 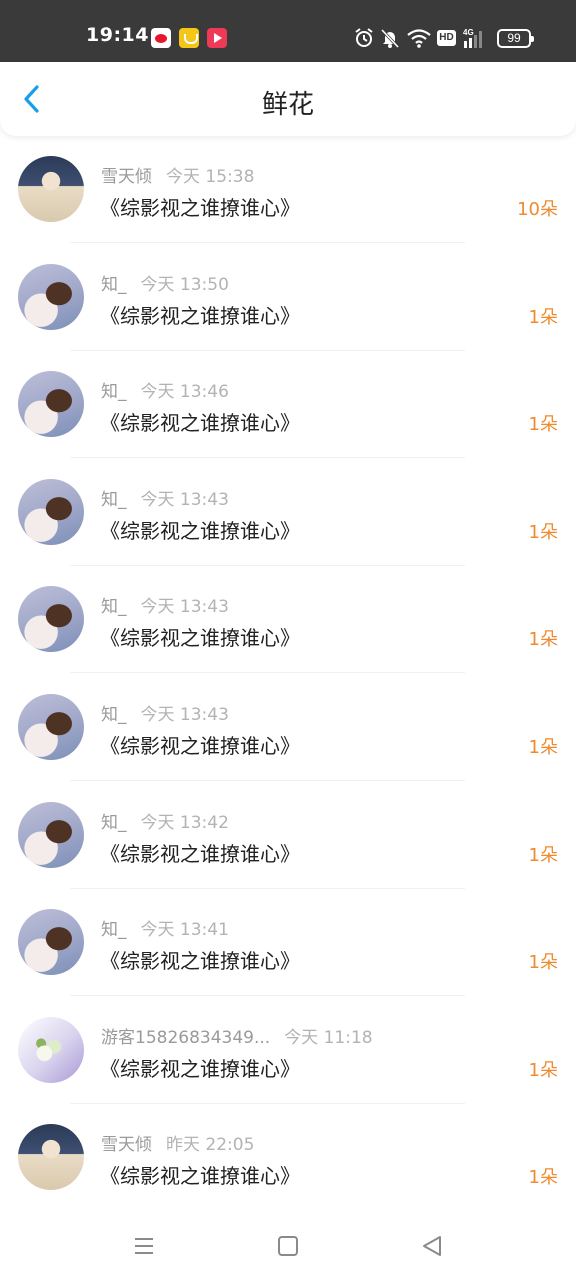 I want to click on list-item: 雪天倾 昨天 22:05 《综影视之谁撩谁心》 1朵, so click(x=288, y=1166).